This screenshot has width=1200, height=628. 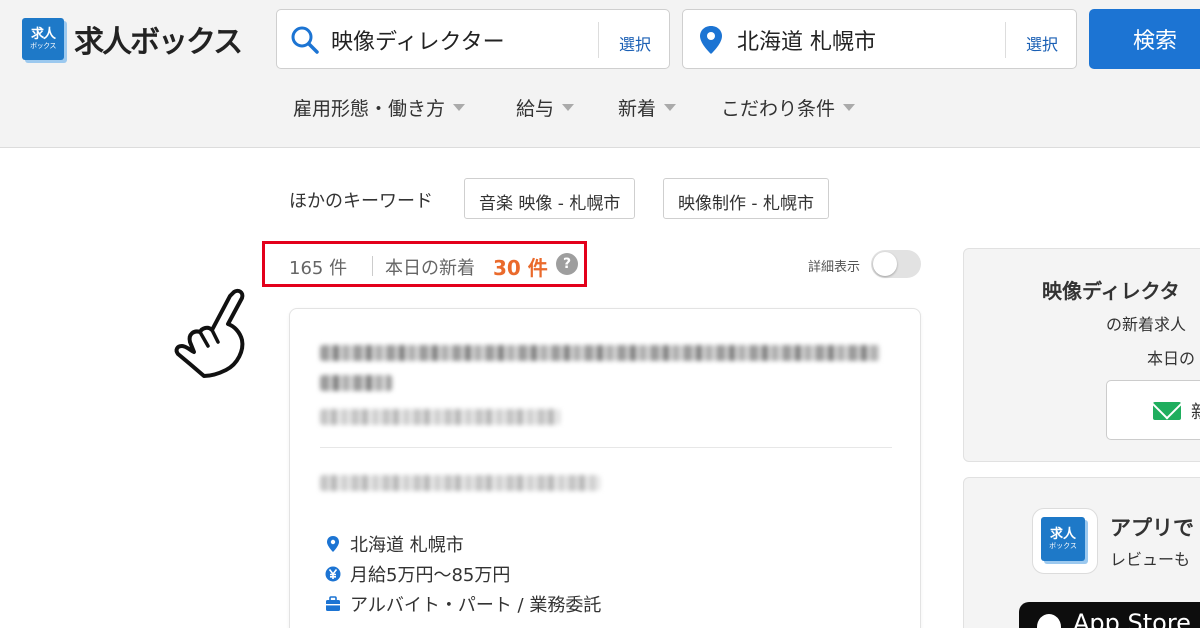 I want to click on alert-title: 映像ディレクタ, so click(x=1111, y=291).